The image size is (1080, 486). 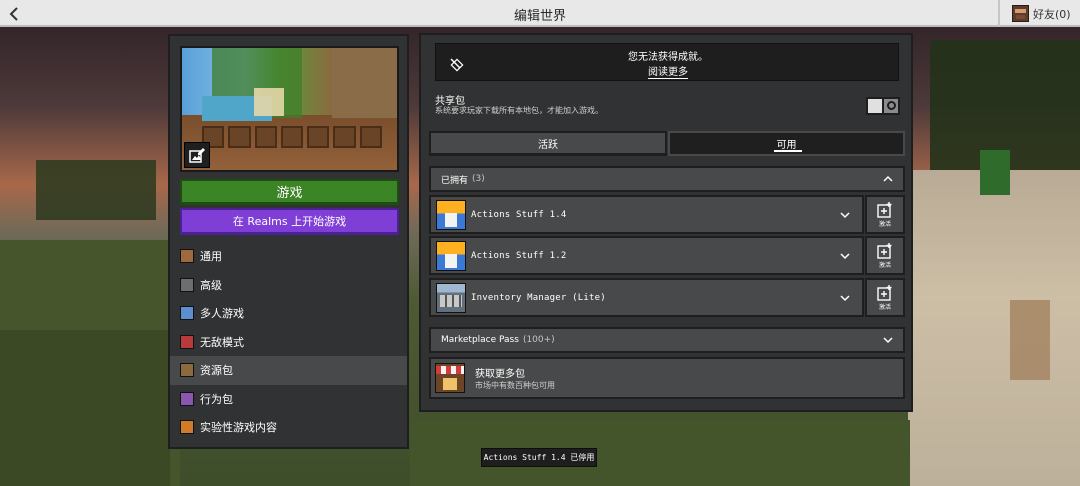 I want to click on marketplace-label: Marketplace Pass, so click(x=480, y=340).